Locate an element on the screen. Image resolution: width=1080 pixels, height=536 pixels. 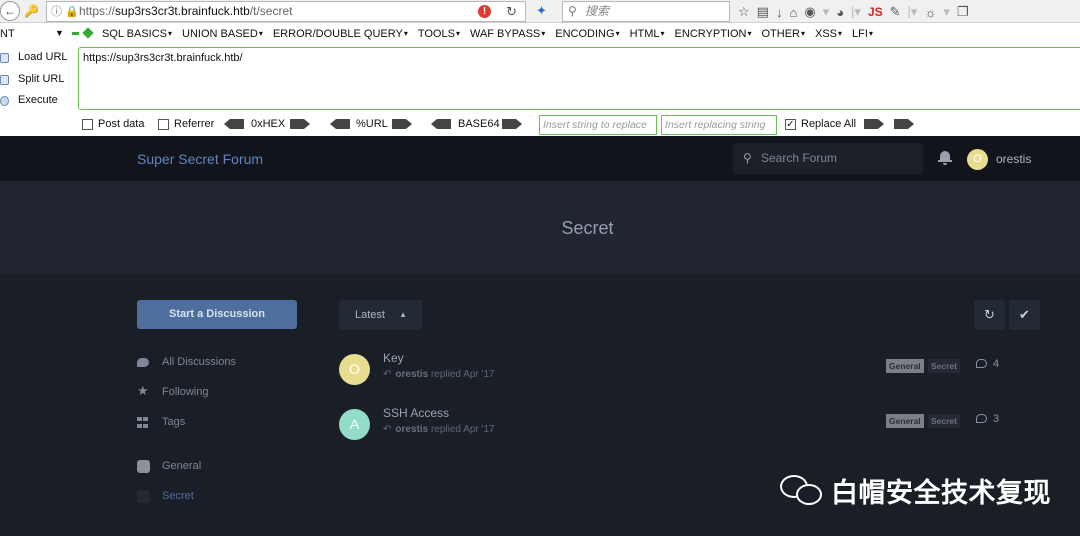
menu-html: HTML is located at coordinates (647, 34).